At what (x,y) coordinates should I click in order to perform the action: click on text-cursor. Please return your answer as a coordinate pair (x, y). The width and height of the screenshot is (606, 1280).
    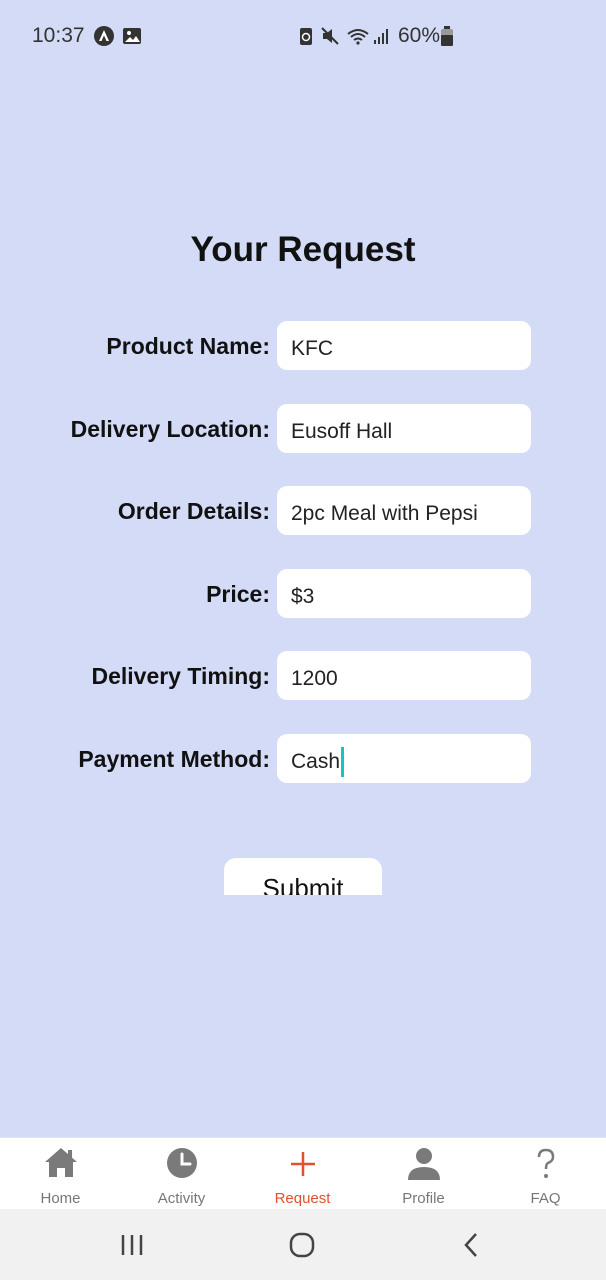
    Looking at the image, I should click on (343, 761).